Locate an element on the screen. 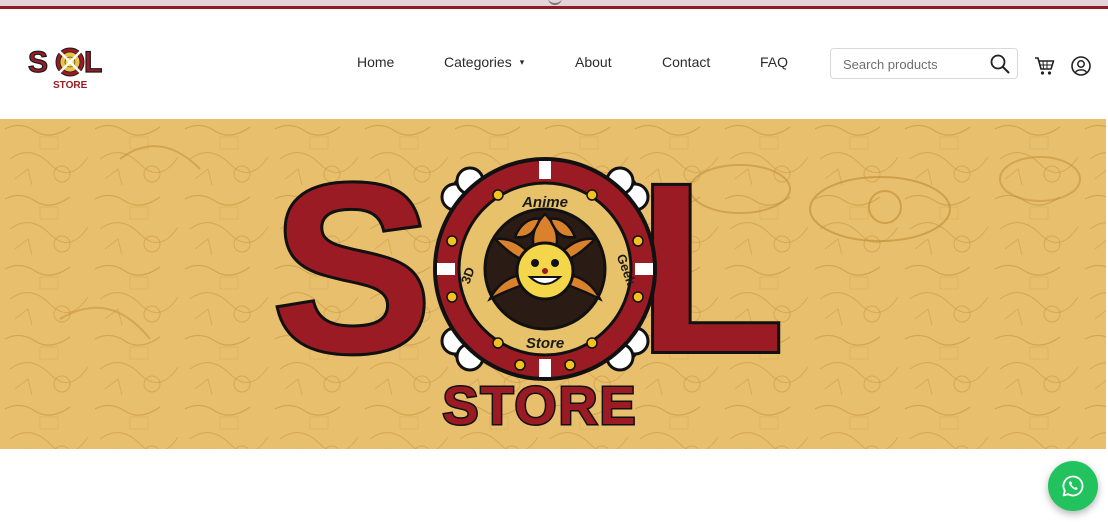 The image size is (1108, 522). user-icon is located at coordinates (1081, 66).